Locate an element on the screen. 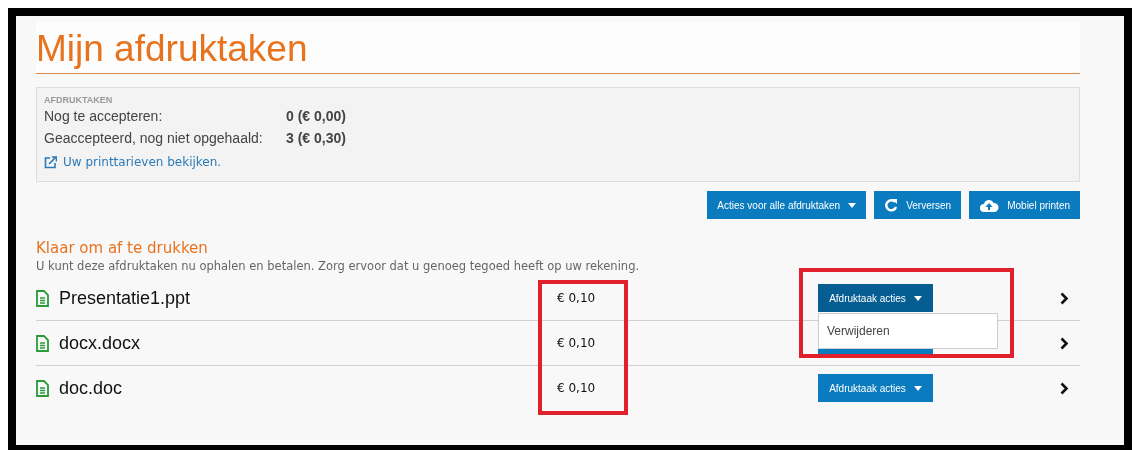  file-name: docx.docx is located at coordinates (100, 343).